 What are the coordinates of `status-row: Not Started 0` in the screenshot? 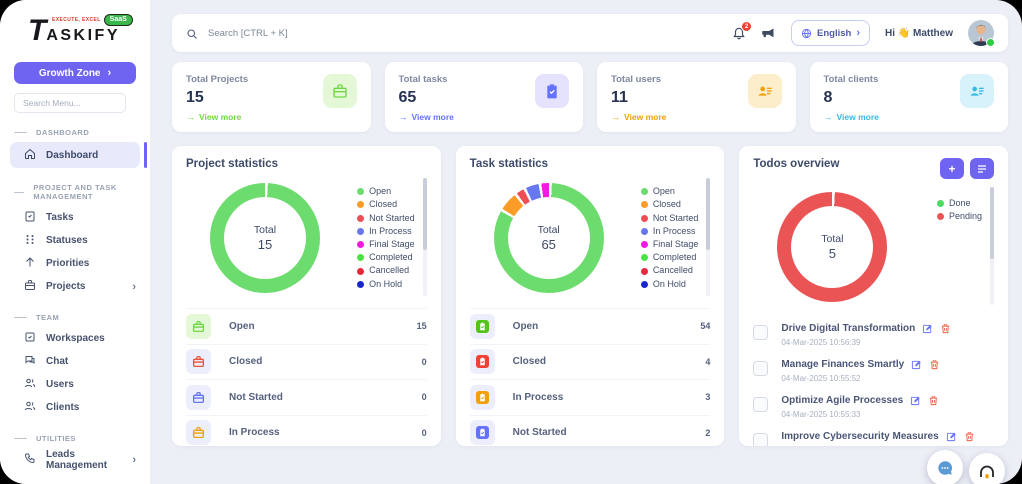 It's located at (306, 397).